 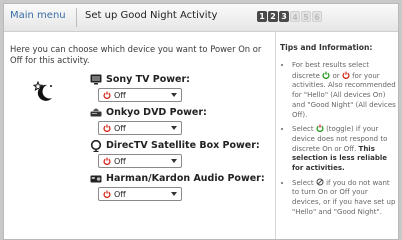 I want to click on power-select-sony-tv: Off, so click(x=140, y=95).